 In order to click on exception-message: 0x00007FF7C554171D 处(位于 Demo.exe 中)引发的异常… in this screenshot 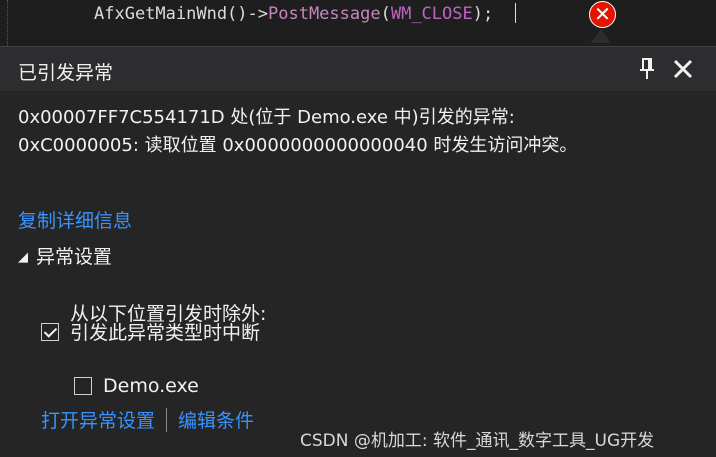, I will do `click(297, 132)`.